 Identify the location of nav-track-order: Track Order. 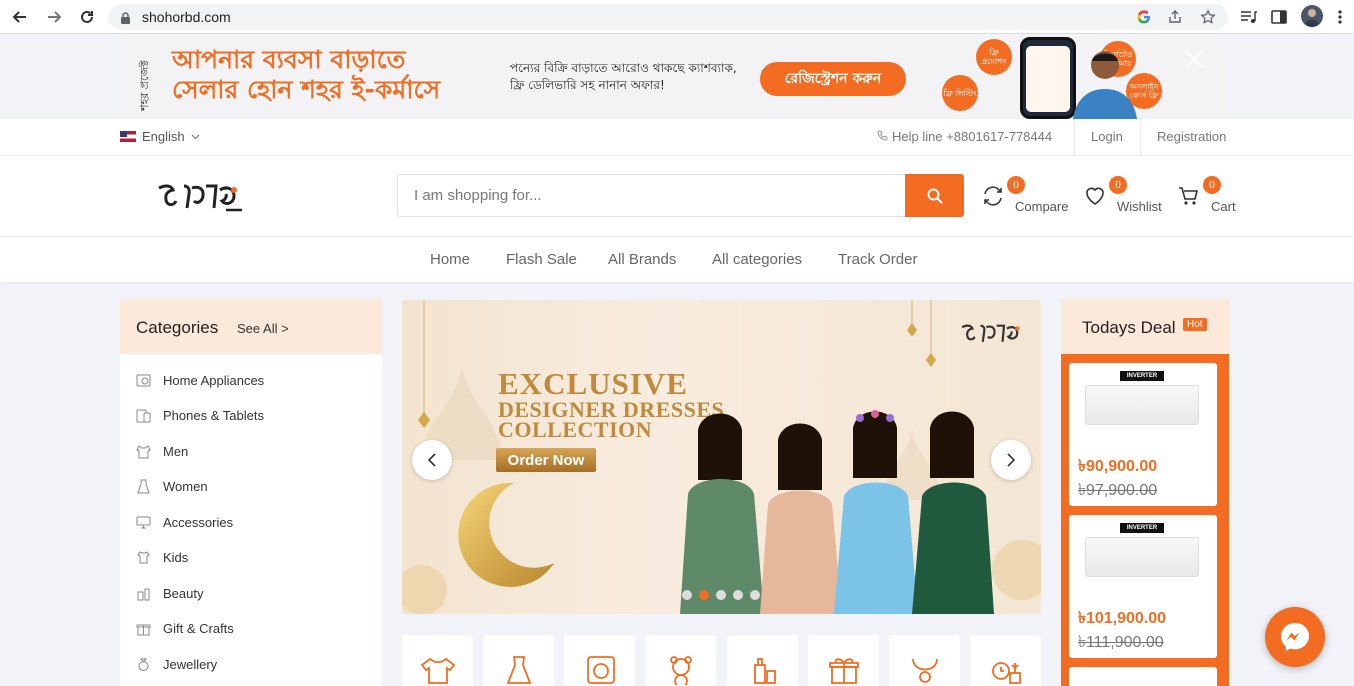
(877, 259).